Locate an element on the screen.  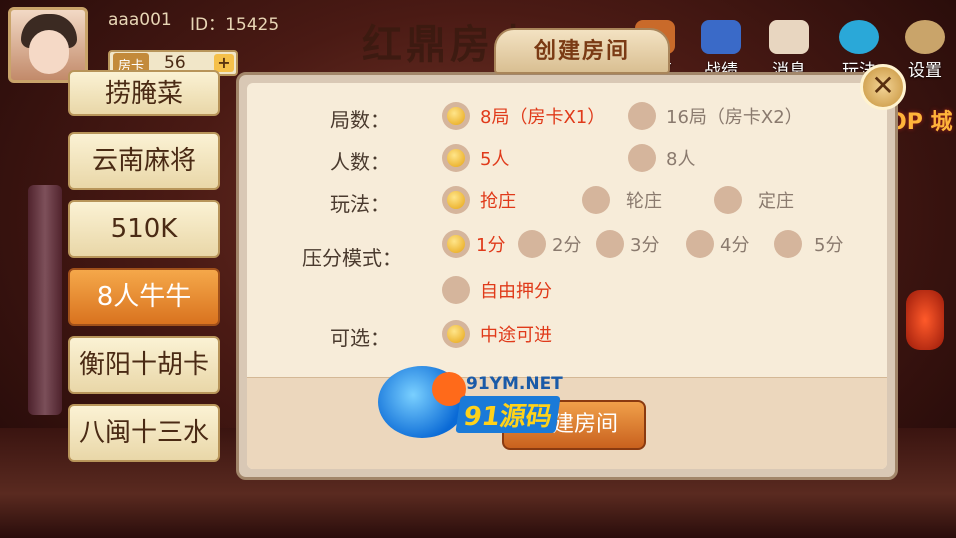
option-label: 3分 is located at coordinates (645, 245).